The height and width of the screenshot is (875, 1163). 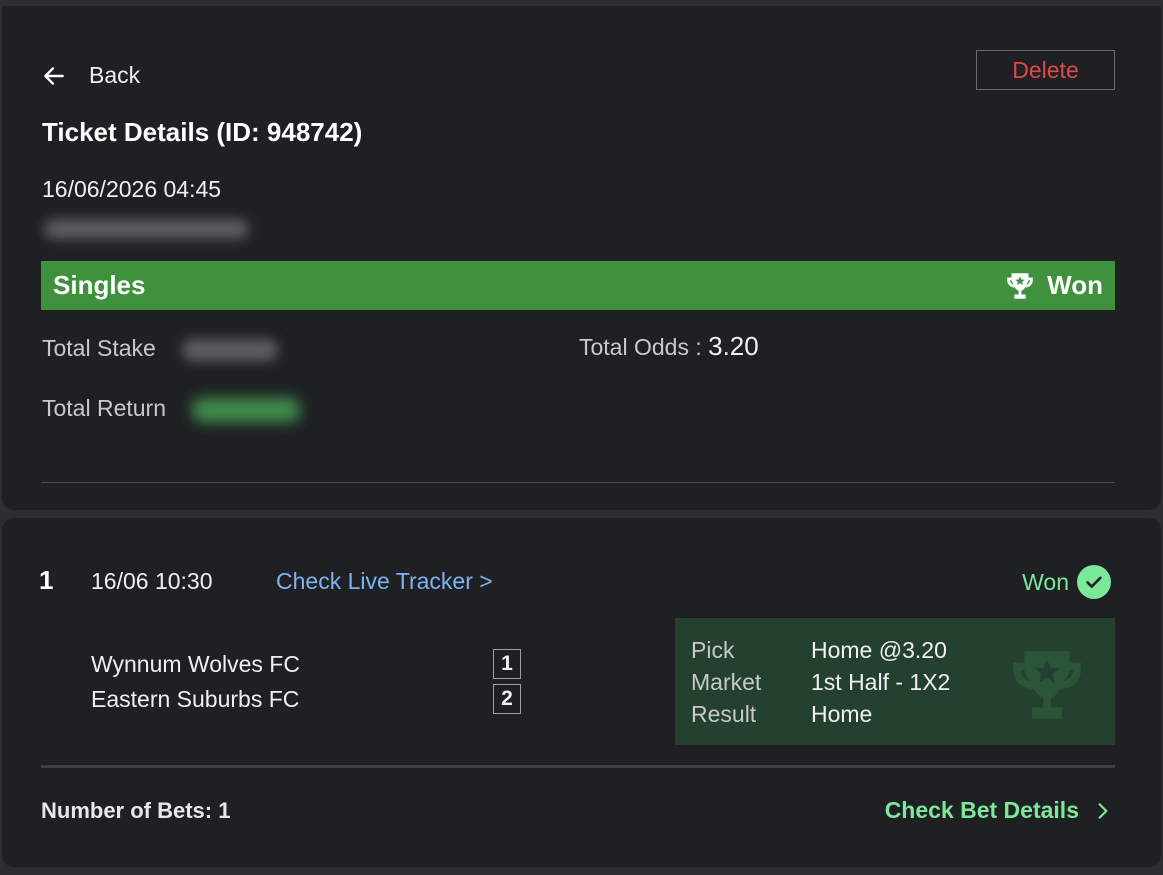 I want to click on back-button: Back, so click(x=90, y=75).